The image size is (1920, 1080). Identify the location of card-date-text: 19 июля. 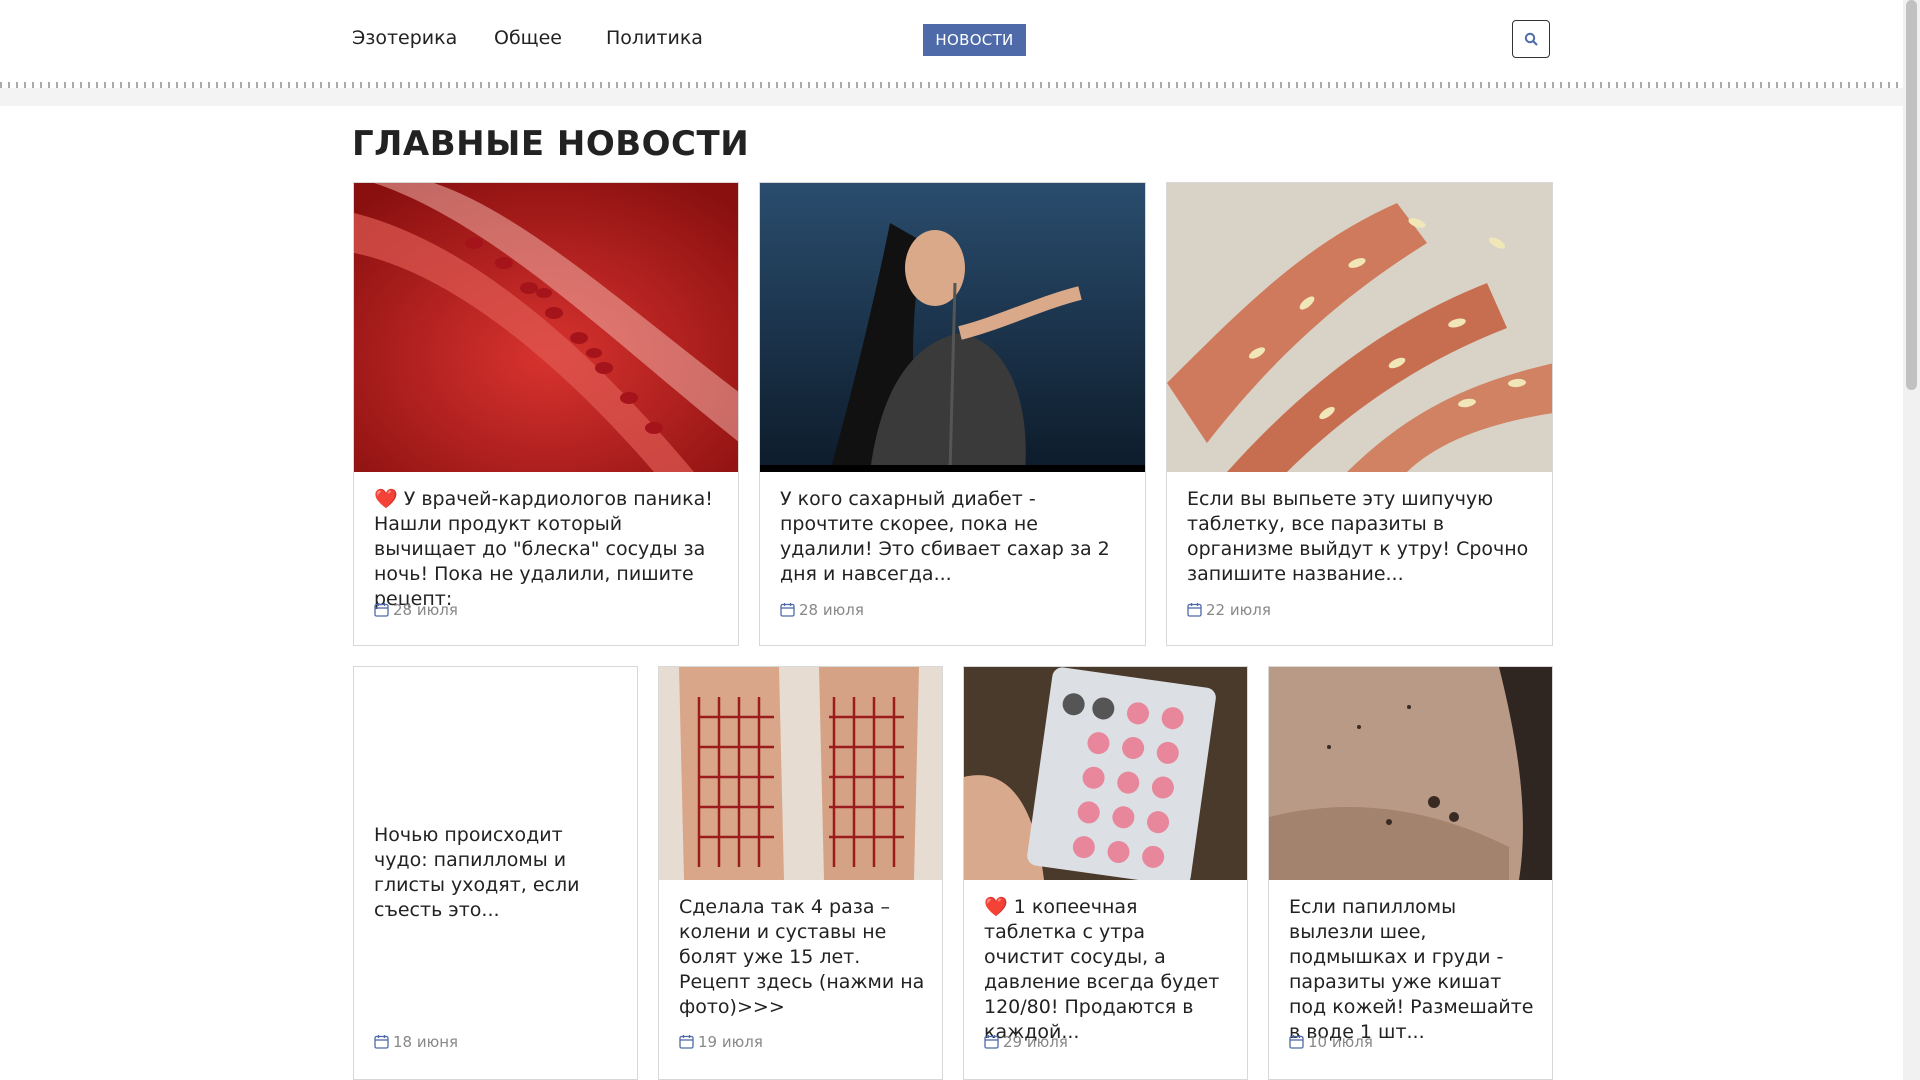
(730, 1042).